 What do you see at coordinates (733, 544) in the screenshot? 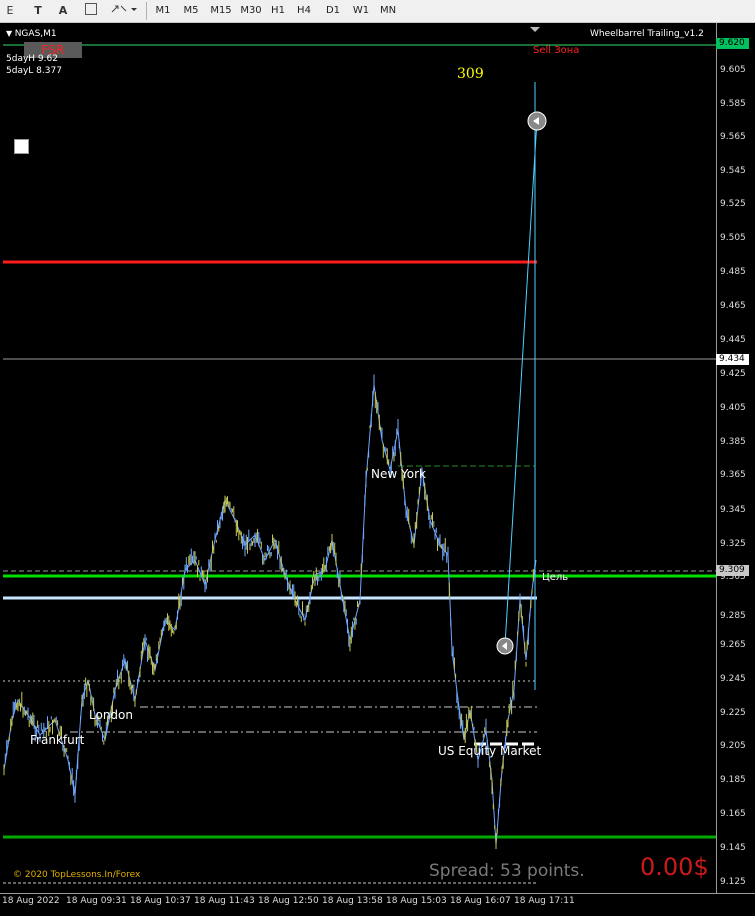
I see `price-axis-label: 9.325` at bounding box center [733, 544].